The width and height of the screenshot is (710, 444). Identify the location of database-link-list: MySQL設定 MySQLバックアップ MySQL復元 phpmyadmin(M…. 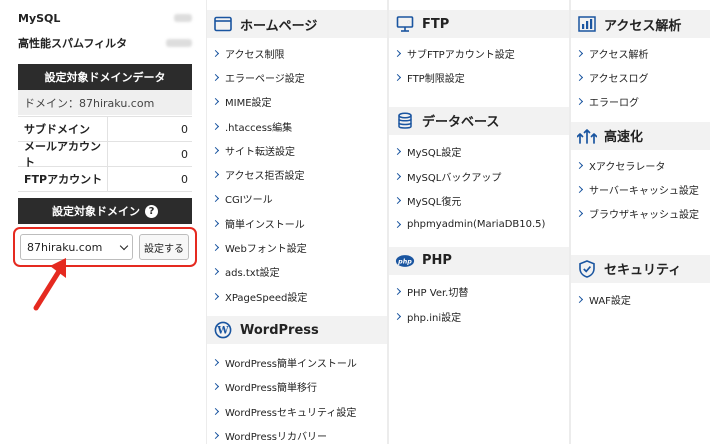
(479, 186).